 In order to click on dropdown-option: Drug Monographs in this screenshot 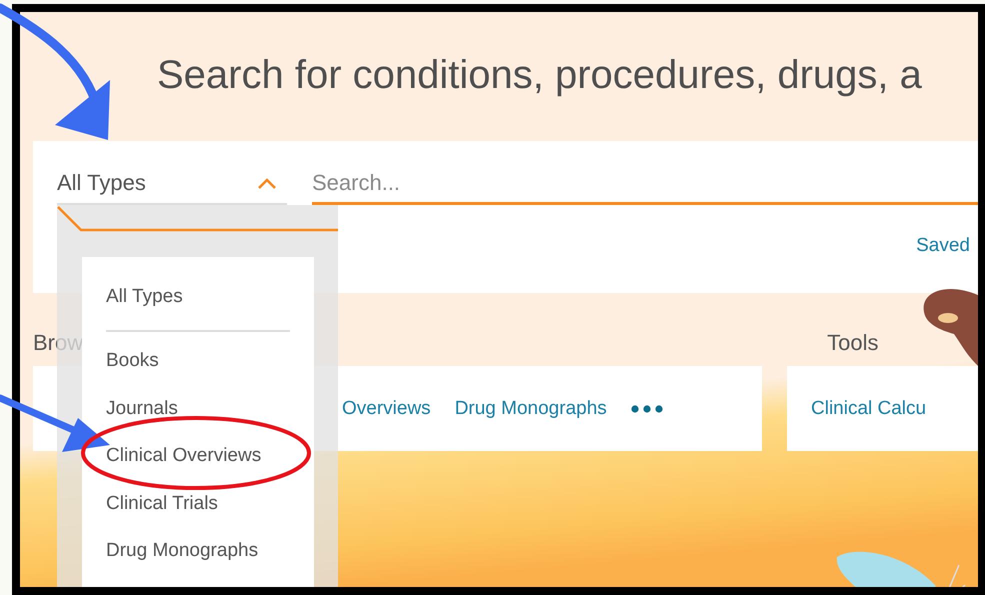, I will do `click(198, 550)`.